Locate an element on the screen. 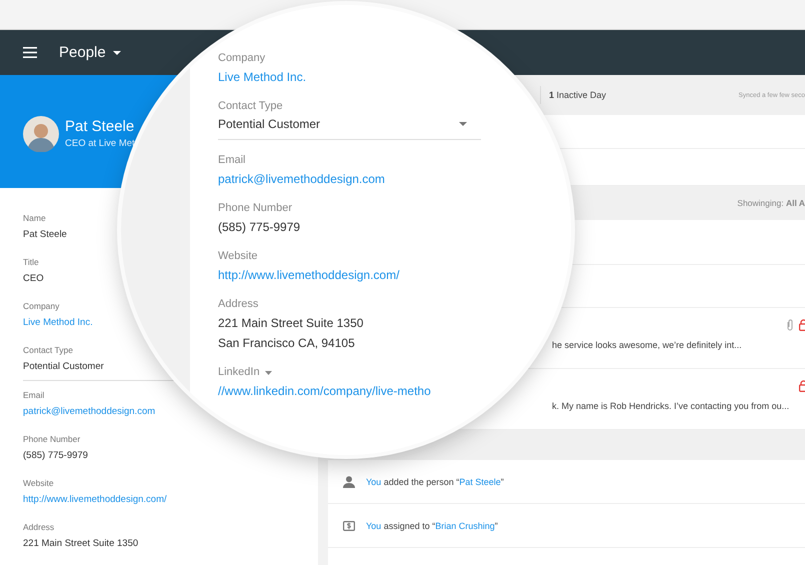 The image size is (805, 565). money-icon is located at coordinates (349, 525).